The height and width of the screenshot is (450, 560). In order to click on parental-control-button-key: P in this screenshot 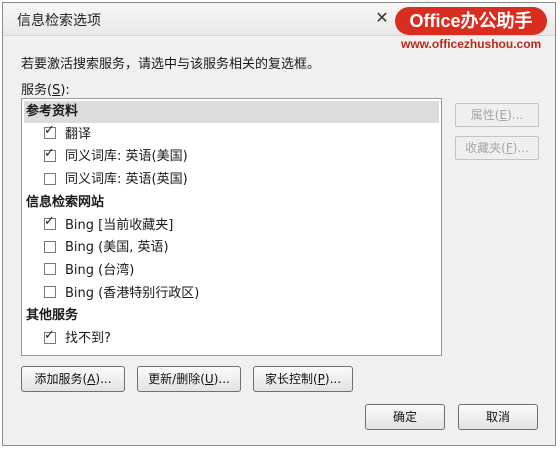, I will do `click(321, 379)`.